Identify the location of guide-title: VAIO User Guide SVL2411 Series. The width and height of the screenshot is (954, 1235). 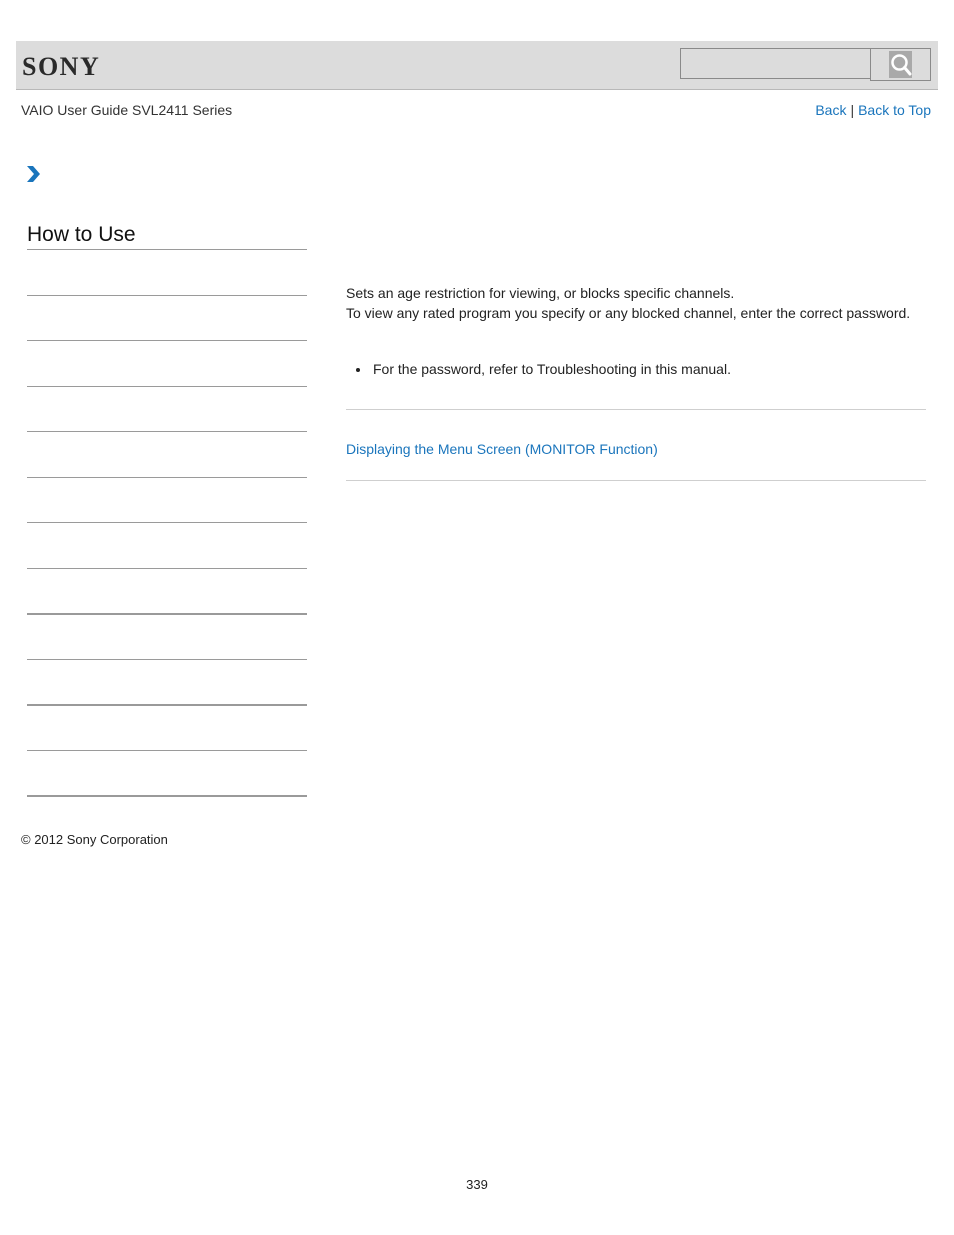
(127, 110).